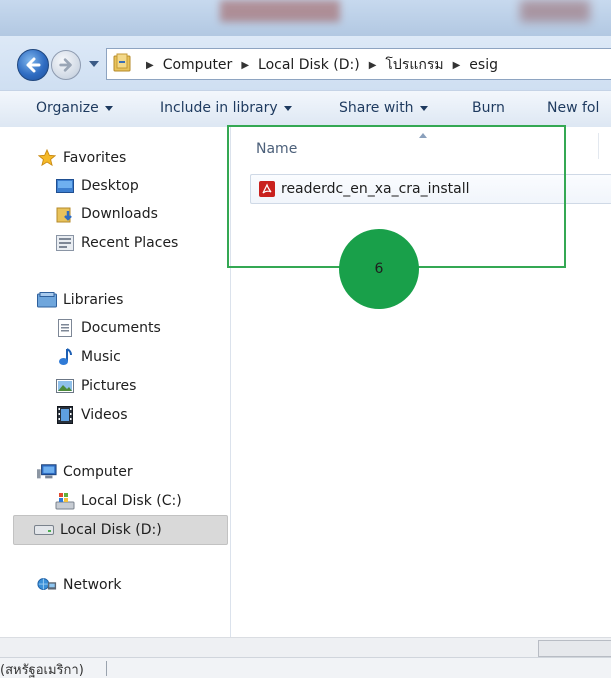  I want to click on include-in-library-label: Include in library, so click(219, 108).